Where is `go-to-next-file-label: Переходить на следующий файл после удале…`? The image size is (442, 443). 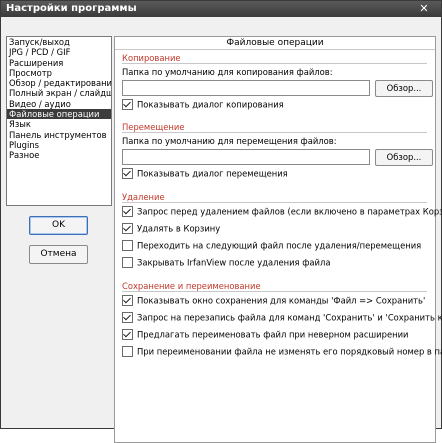
go-to-next-file-label: Переходить на следующий файл после удале… is located at coordinates (279, 245).